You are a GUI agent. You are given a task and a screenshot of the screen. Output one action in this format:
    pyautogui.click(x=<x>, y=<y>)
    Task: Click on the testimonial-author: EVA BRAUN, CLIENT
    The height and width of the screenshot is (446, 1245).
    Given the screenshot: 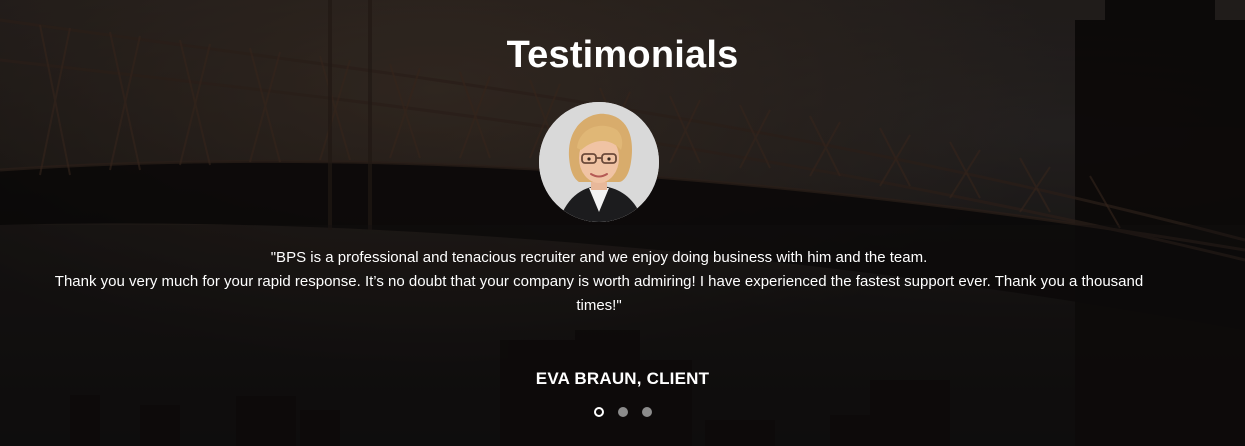 What is the action you would take?
    pyautogui.click(x=622, y=378)
    